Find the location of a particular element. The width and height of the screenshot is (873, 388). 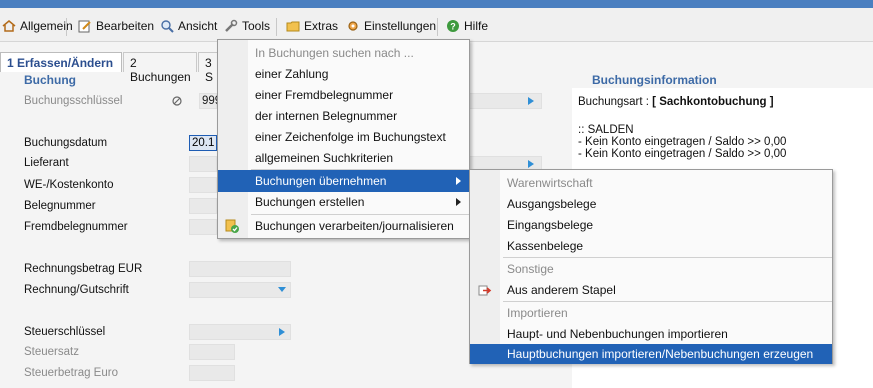

menu-item-verarbeiten: Buchungen verarbeiten/journalisieren is located at coordinates (343, 226).